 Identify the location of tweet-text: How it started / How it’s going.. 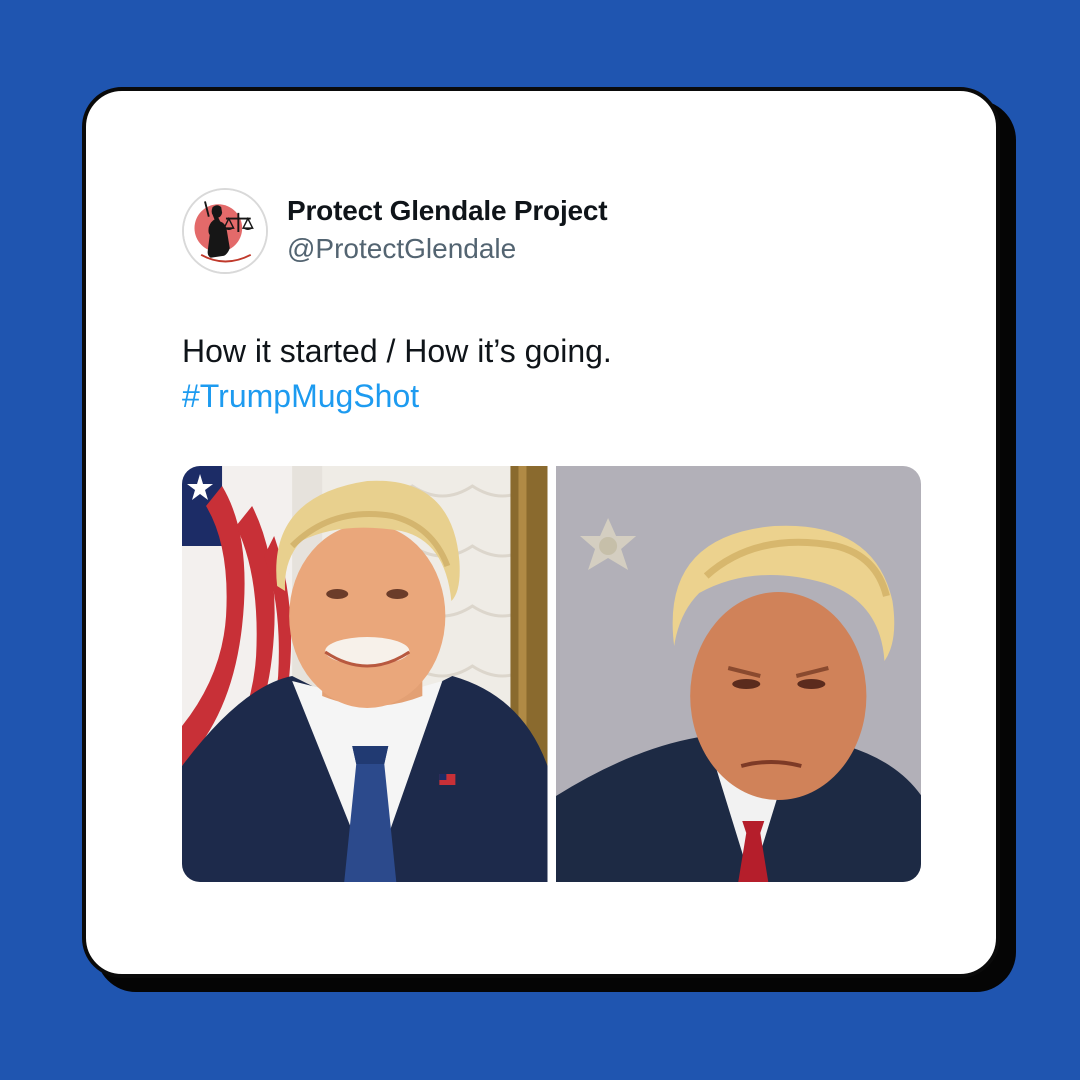
(397, 351).